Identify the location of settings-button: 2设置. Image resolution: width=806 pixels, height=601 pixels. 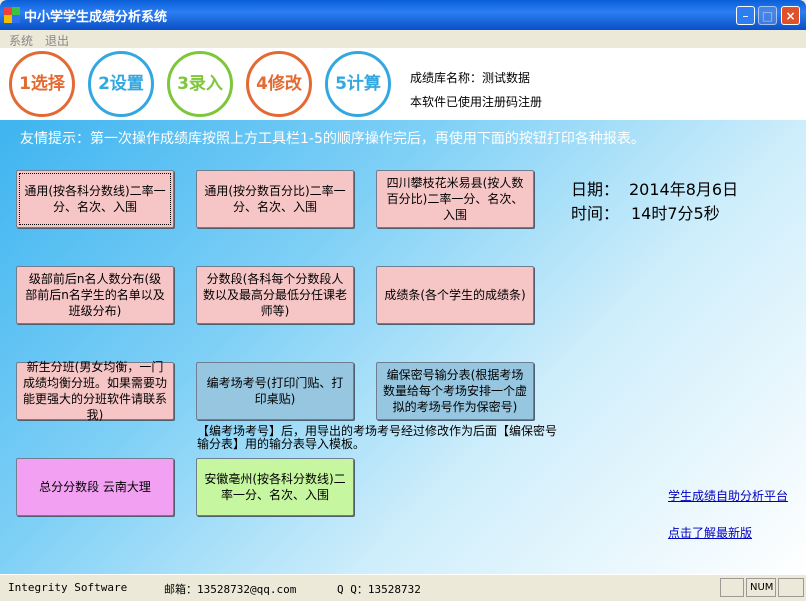
(121, 84).